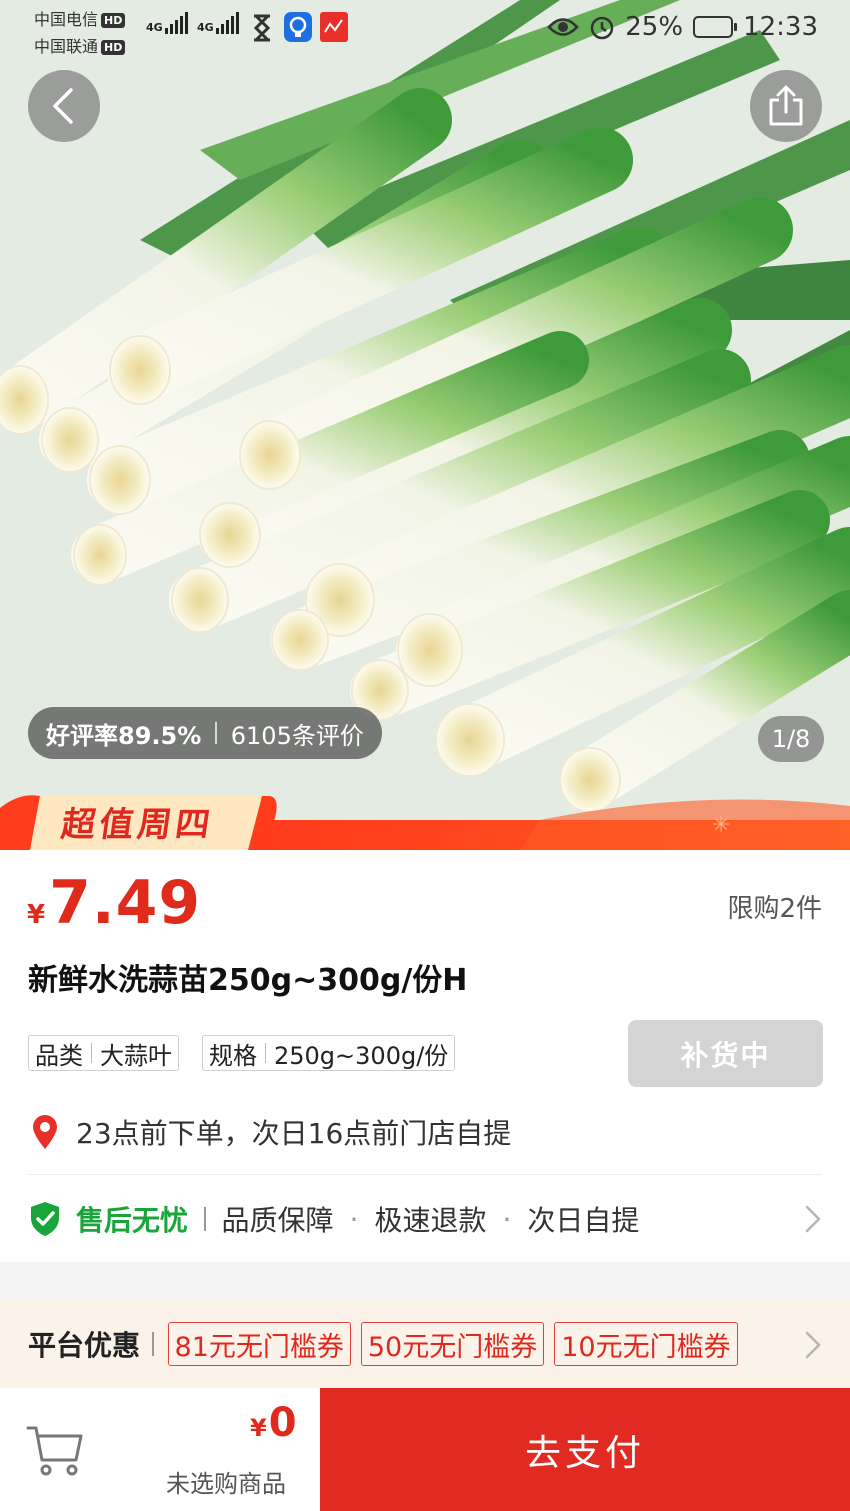 This screenshot has height=1511, width=850. Describe the element at coordinates (425, 1174) in the screenshot. I see `section-divider` at that location.